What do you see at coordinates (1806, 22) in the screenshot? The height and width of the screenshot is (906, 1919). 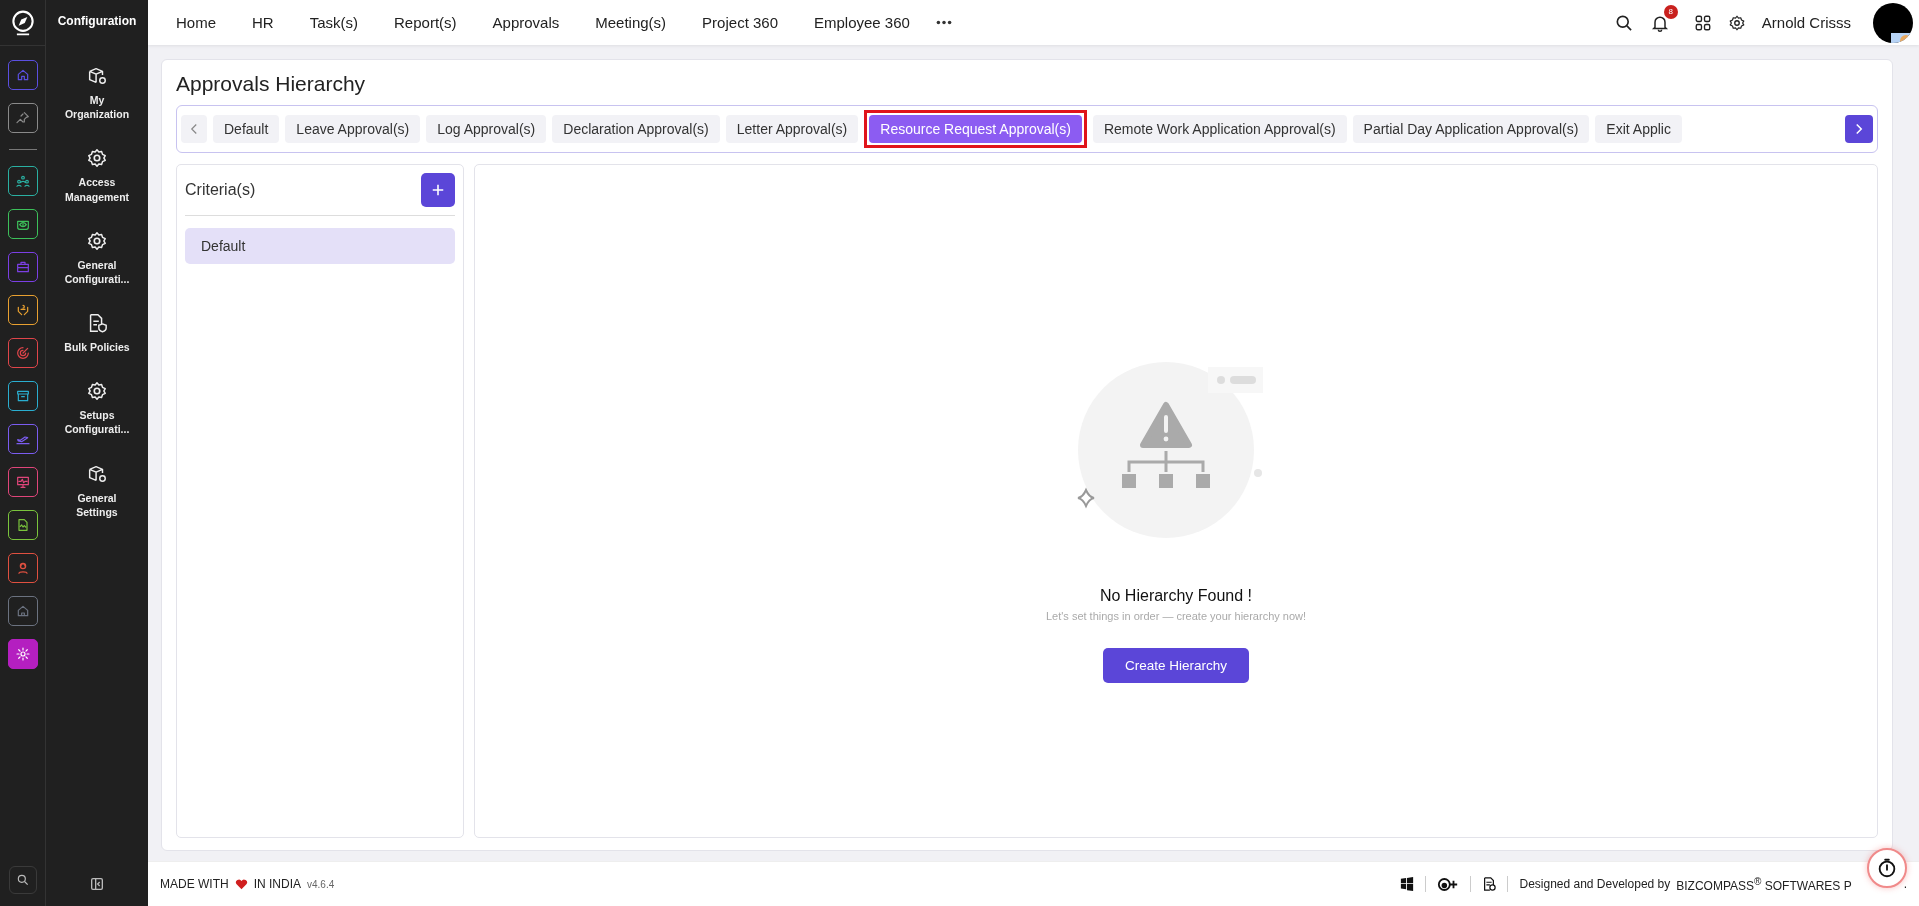 I see `user-name: Arnold Crisss` at bounding box center [1806, 22].